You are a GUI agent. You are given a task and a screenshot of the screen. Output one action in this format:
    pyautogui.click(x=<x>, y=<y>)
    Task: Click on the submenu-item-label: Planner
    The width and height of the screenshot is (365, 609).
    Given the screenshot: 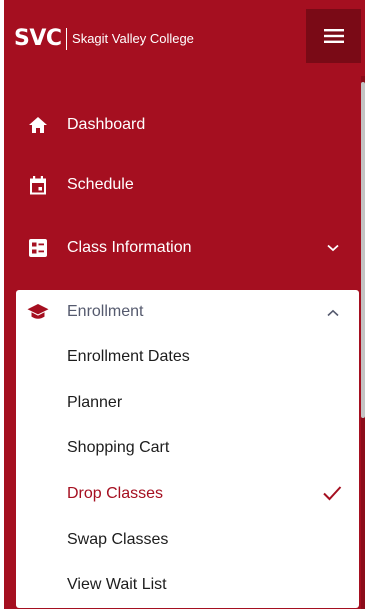 What is the action you would take?
    pyautogui.click(x=95, y=402)
    